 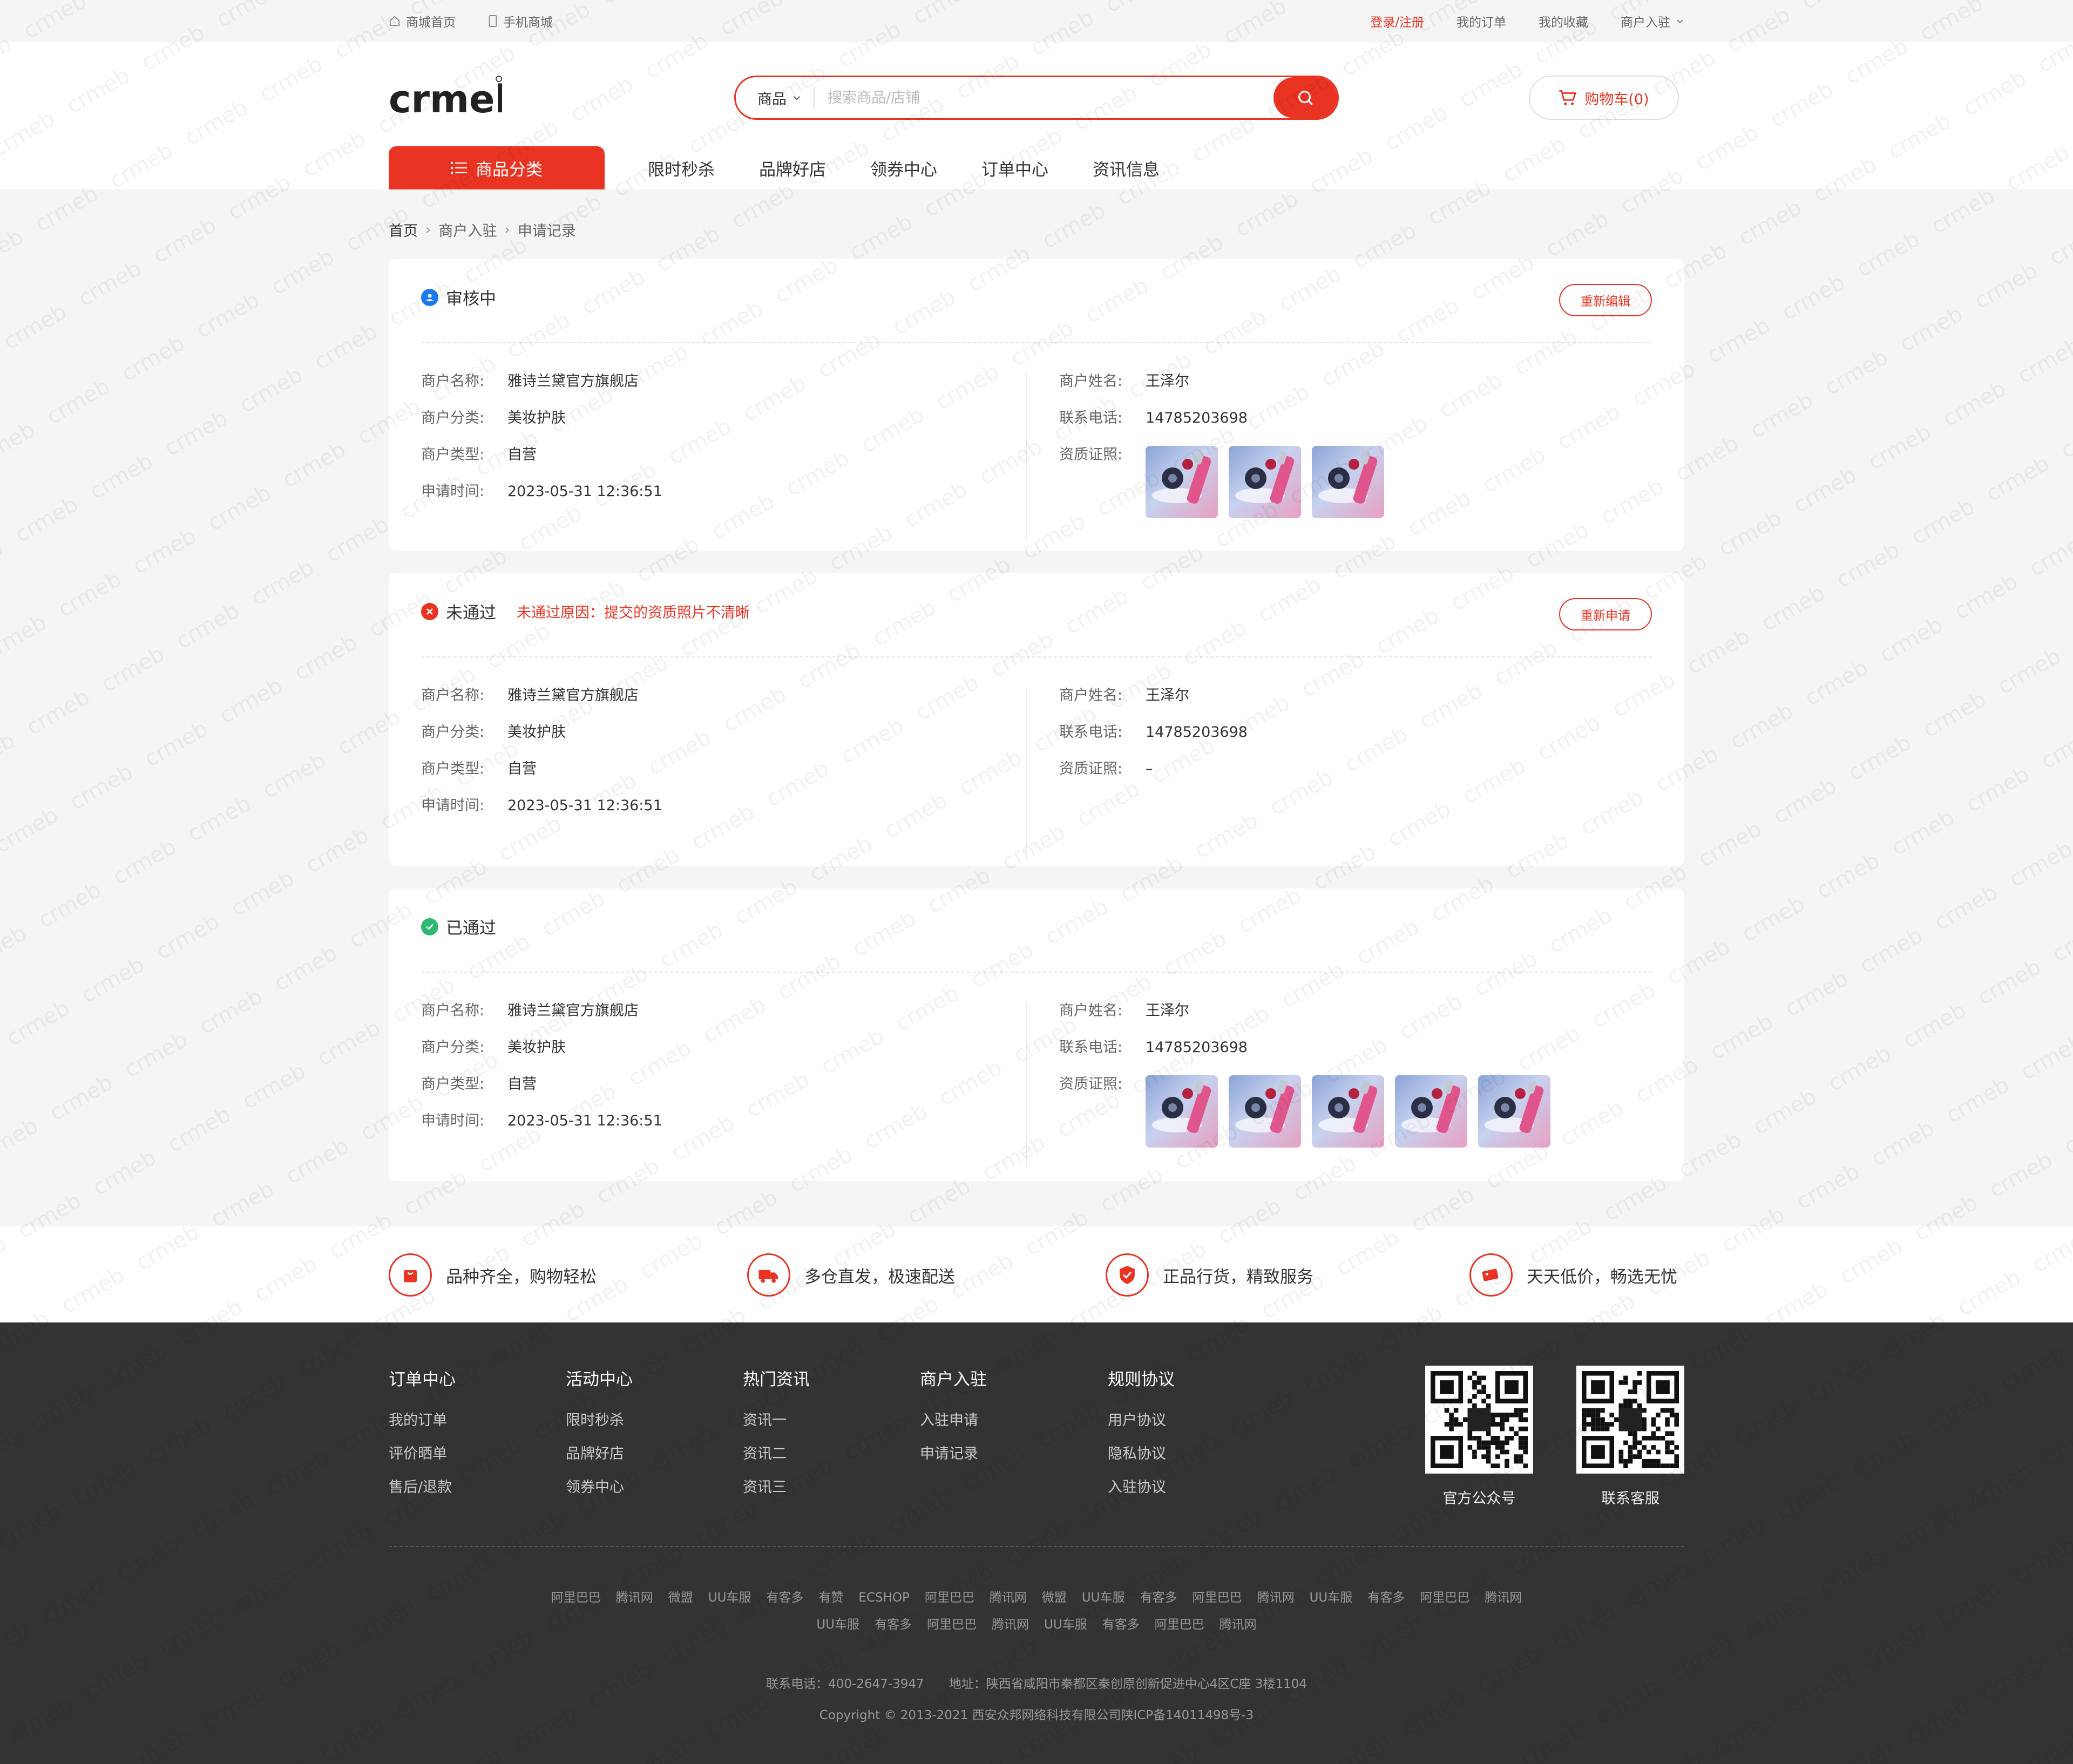 I want to click on service-features: 品种齐全，购物轻松 多仓直发，极速配送 正品行货，精致服务 天天低价，畅选无忧, so click(x=1036, y=1274).